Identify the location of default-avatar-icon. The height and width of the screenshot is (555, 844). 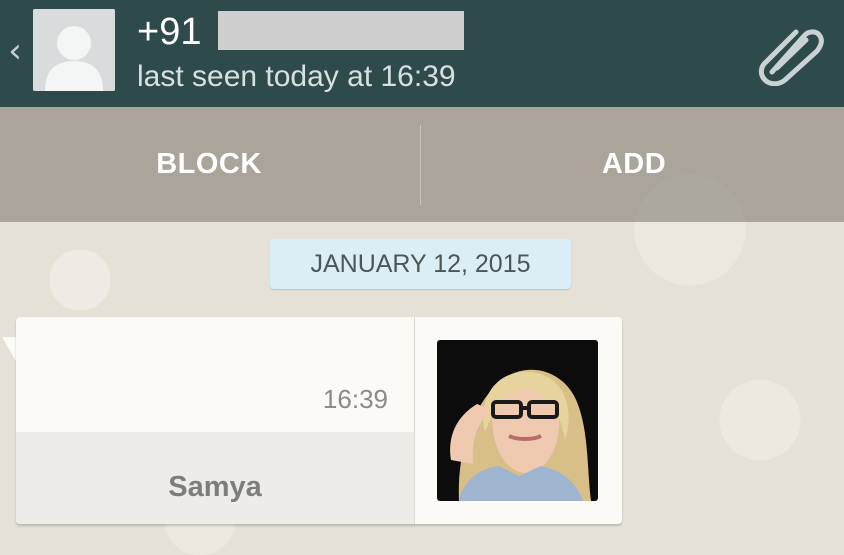
(74, 50).